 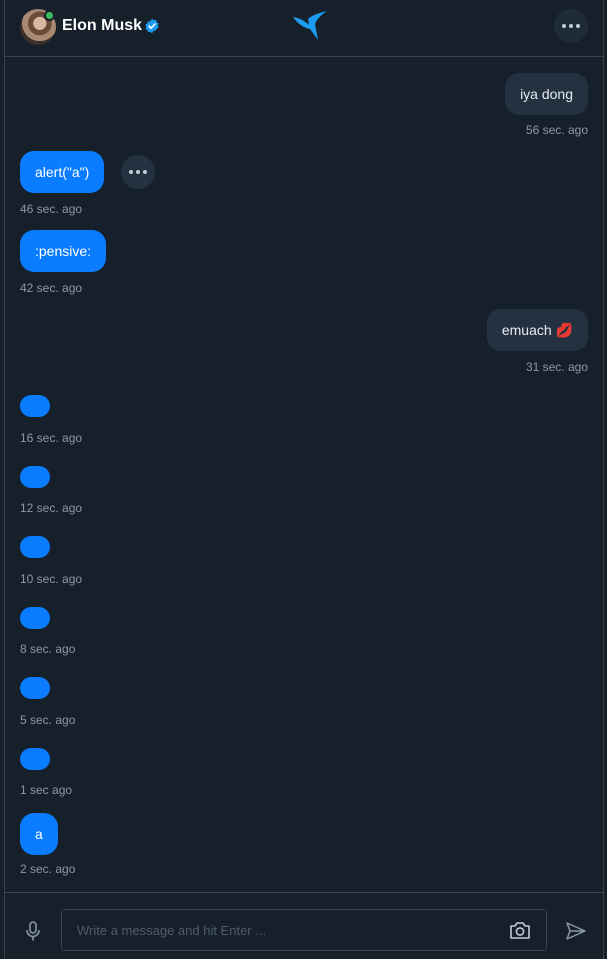 I want to click on message-bubble: emuach 💋, so click(x=537, y=330).